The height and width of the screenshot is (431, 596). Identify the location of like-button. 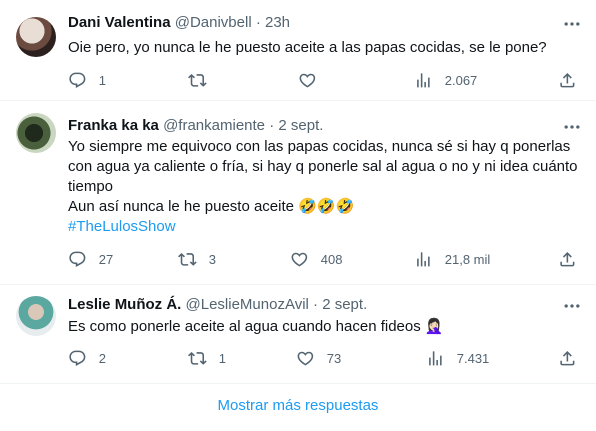
(313, 80).